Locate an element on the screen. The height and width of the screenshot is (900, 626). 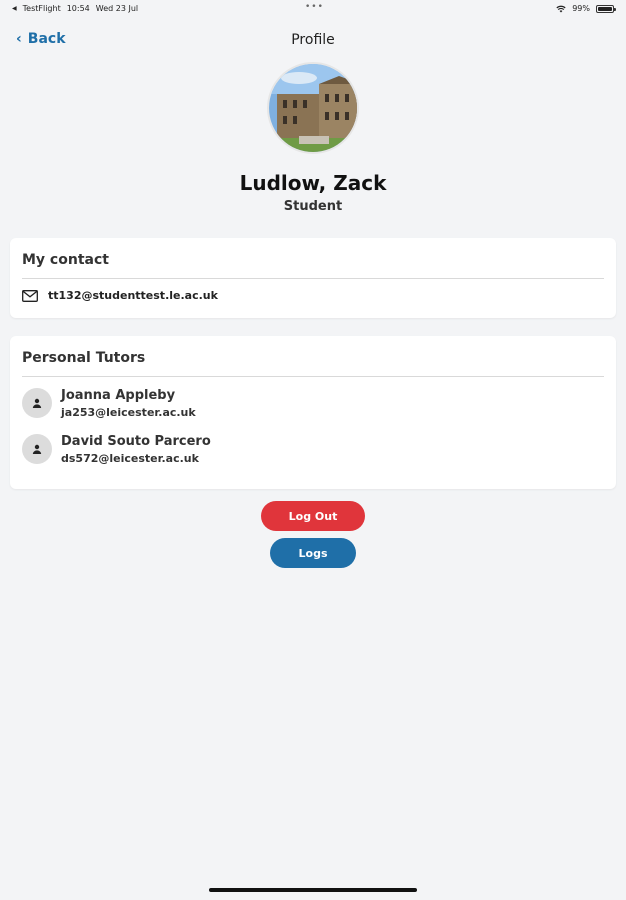
tutor-item: Joanna Appleby ja253@leicester.ac.uk is located at coordinates (313, 400).